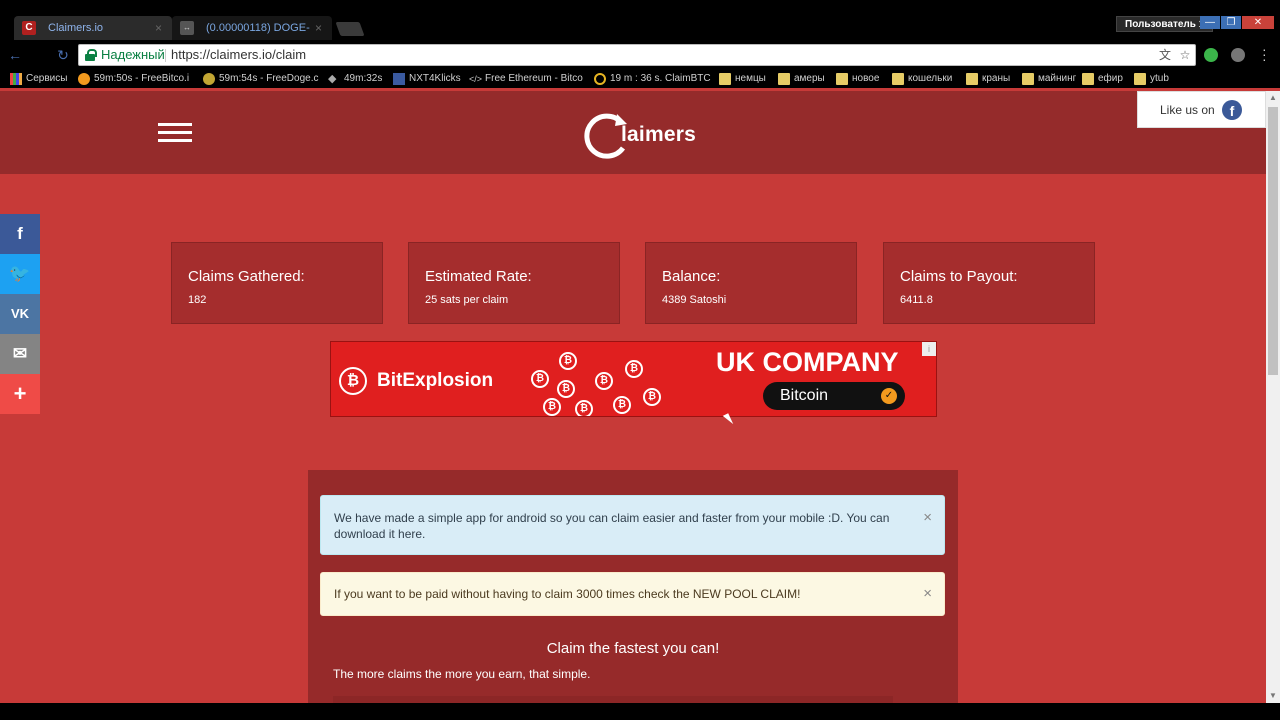 This screenshot has width=1280, height=720. Describe the element at coordinates (988, 79) in the screenshot. I see `bookmark-folder: краны` at that location.